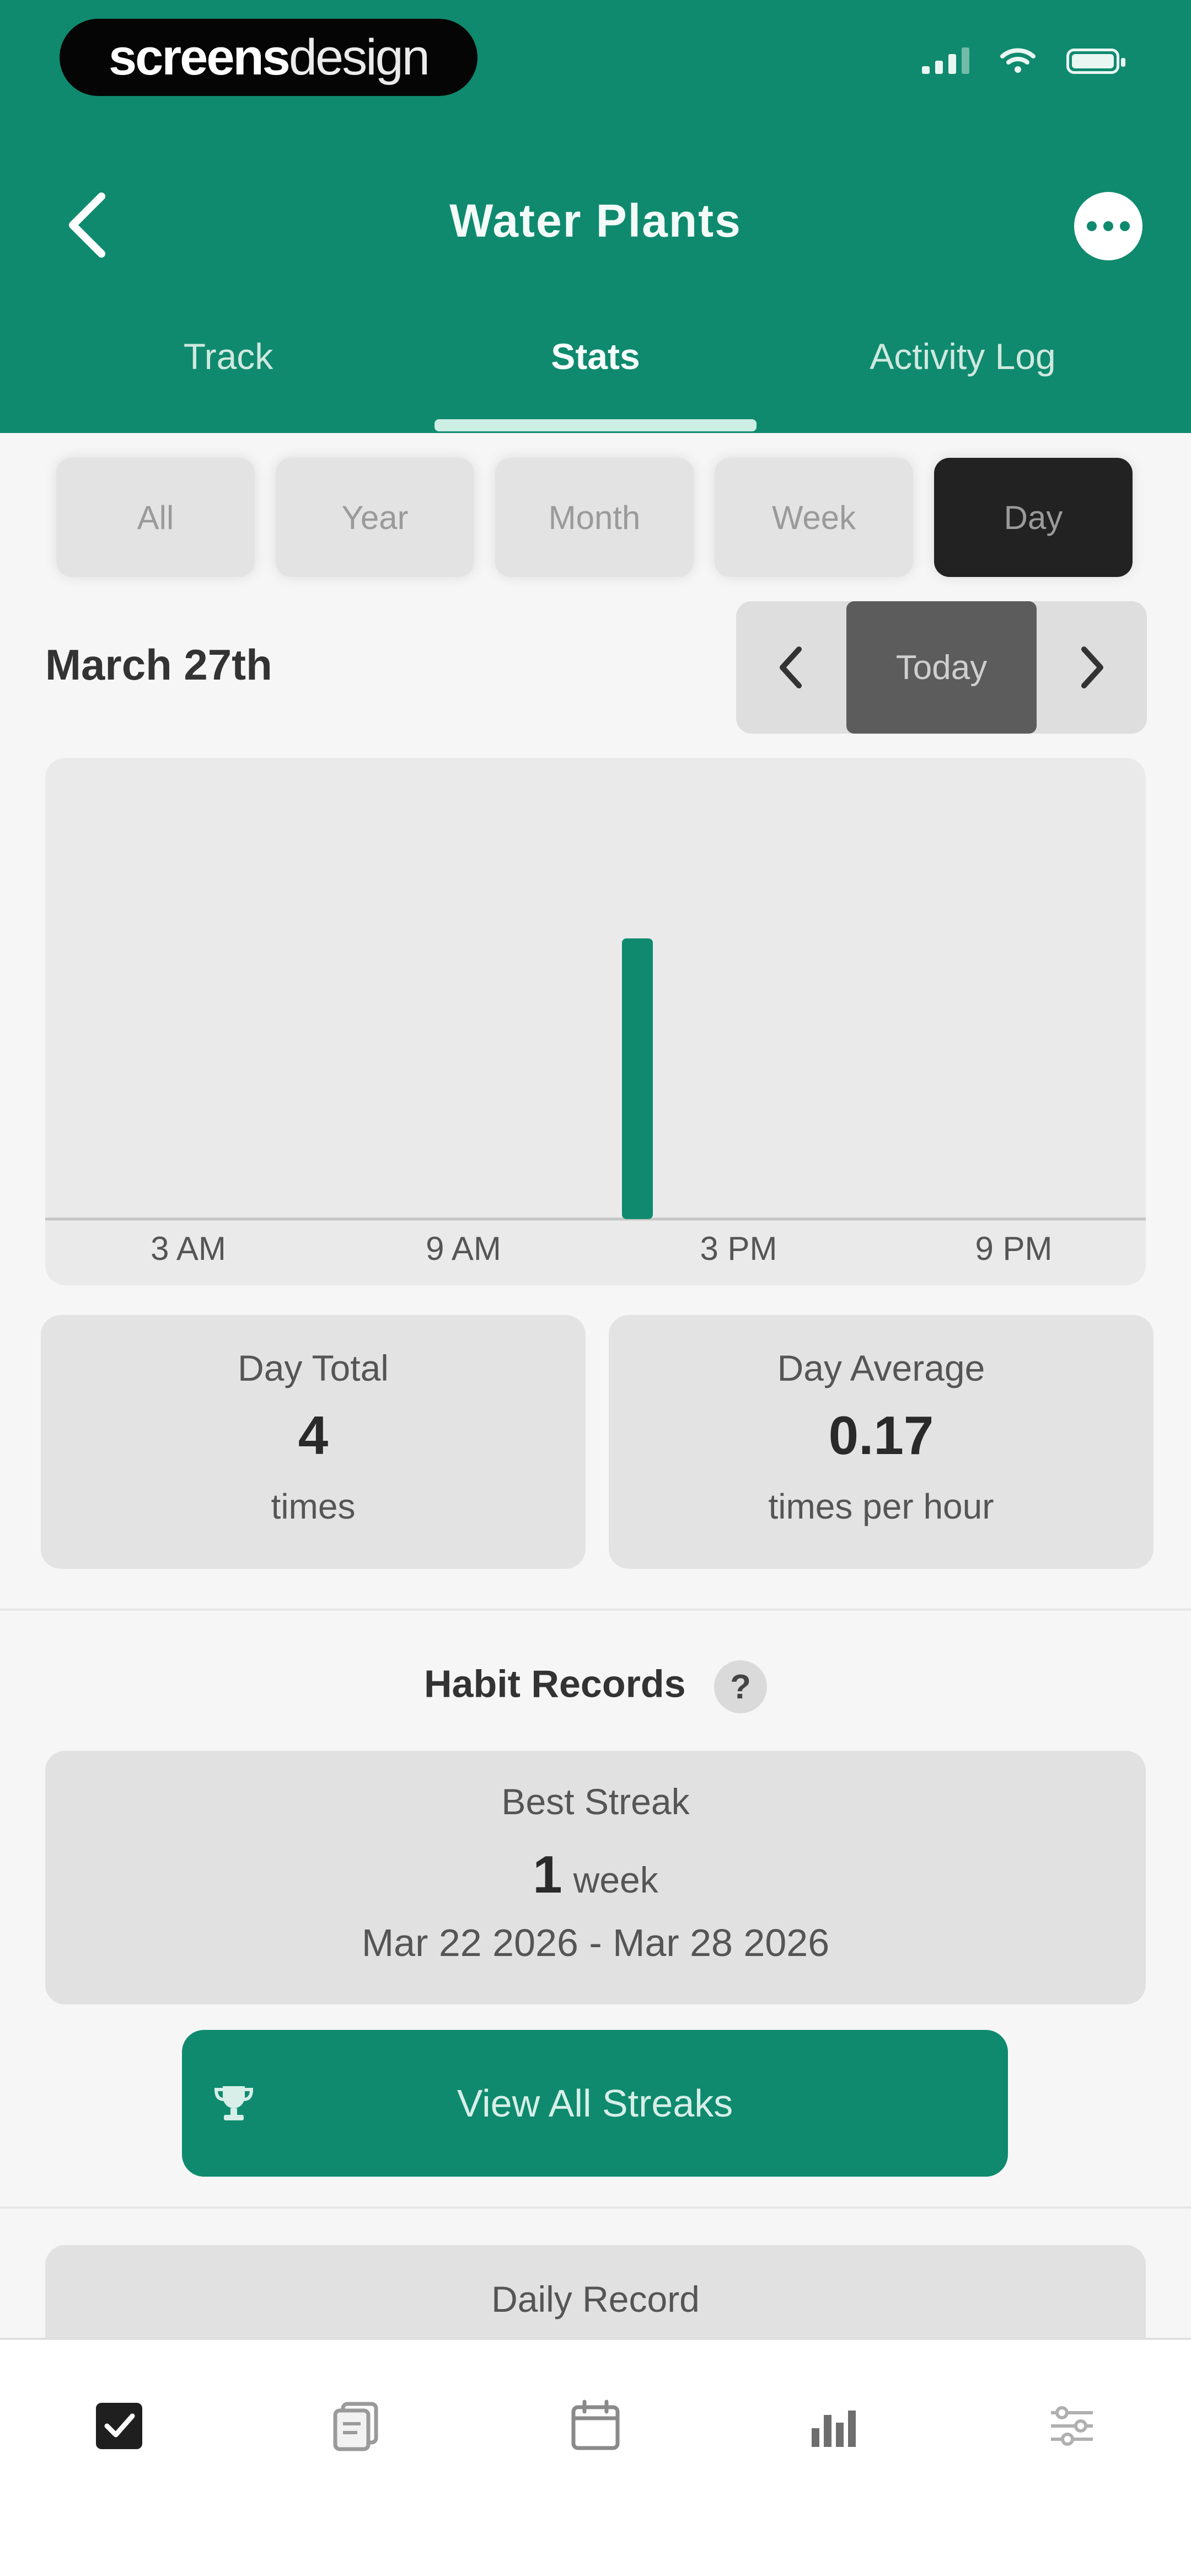 The height and width of the screenshot is (2576, 1191). What do you see at coordinates (881, 1506) in the screenshot?
I see `day-average-unit: times per hour` at bounding box center [881, 1506].